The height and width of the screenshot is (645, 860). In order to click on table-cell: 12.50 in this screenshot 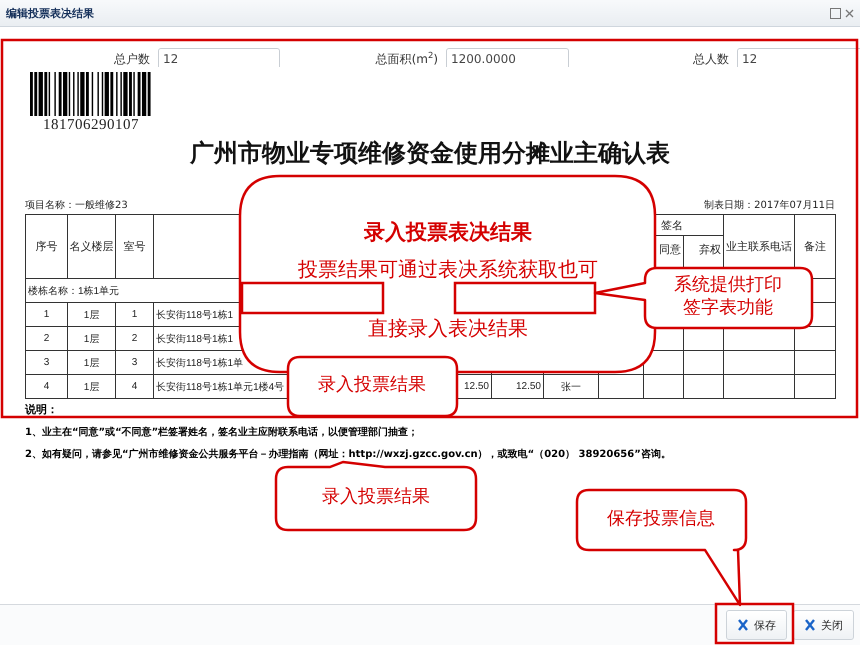, I will do `click(518, 386)`.